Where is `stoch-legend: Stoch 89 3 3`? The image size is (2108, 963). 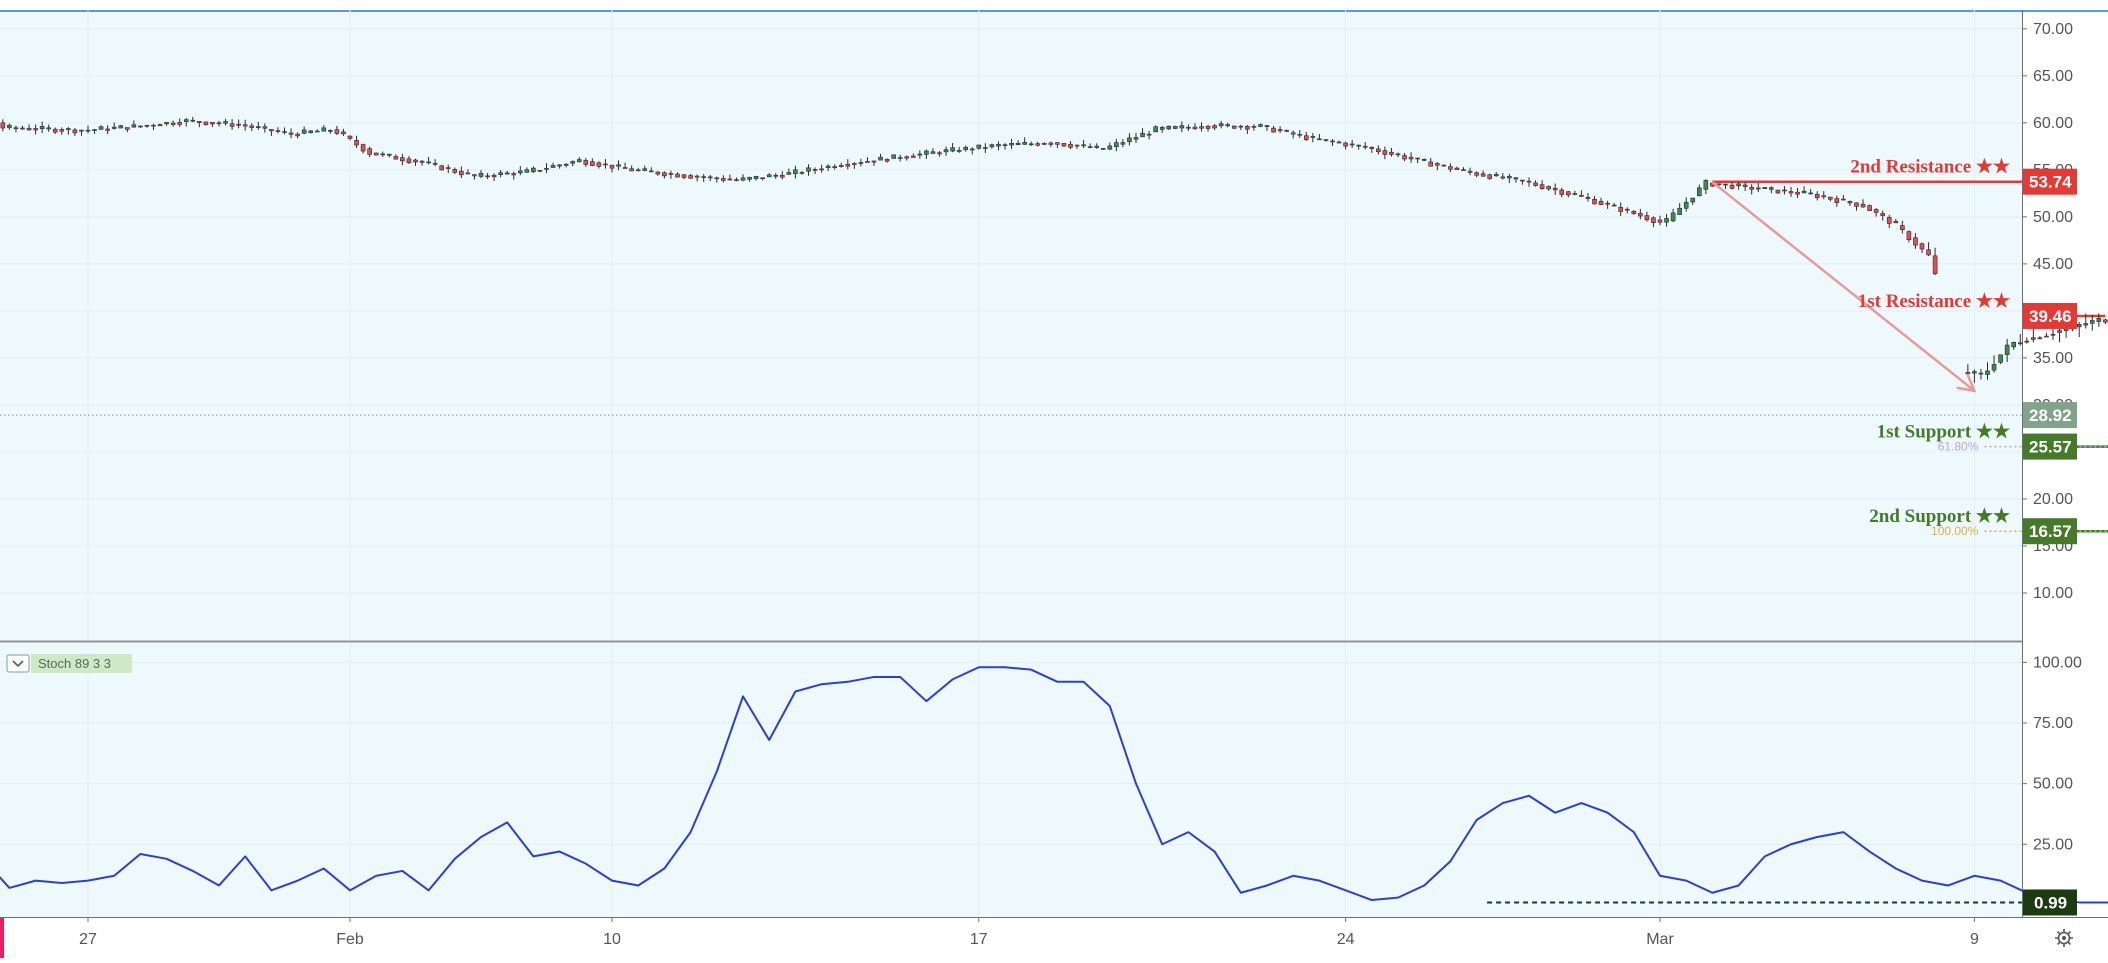
stoch-legend: Stoch 89 3 3 is located at coordinates (69, 663).